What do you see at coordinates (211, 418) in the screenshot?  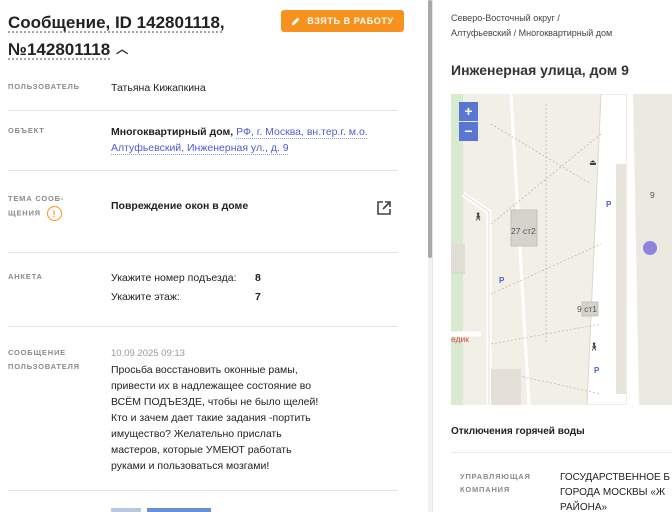 I see `user-message-line: Кто и зачем дает такие задания -портить` at bounding box center [211, 418].